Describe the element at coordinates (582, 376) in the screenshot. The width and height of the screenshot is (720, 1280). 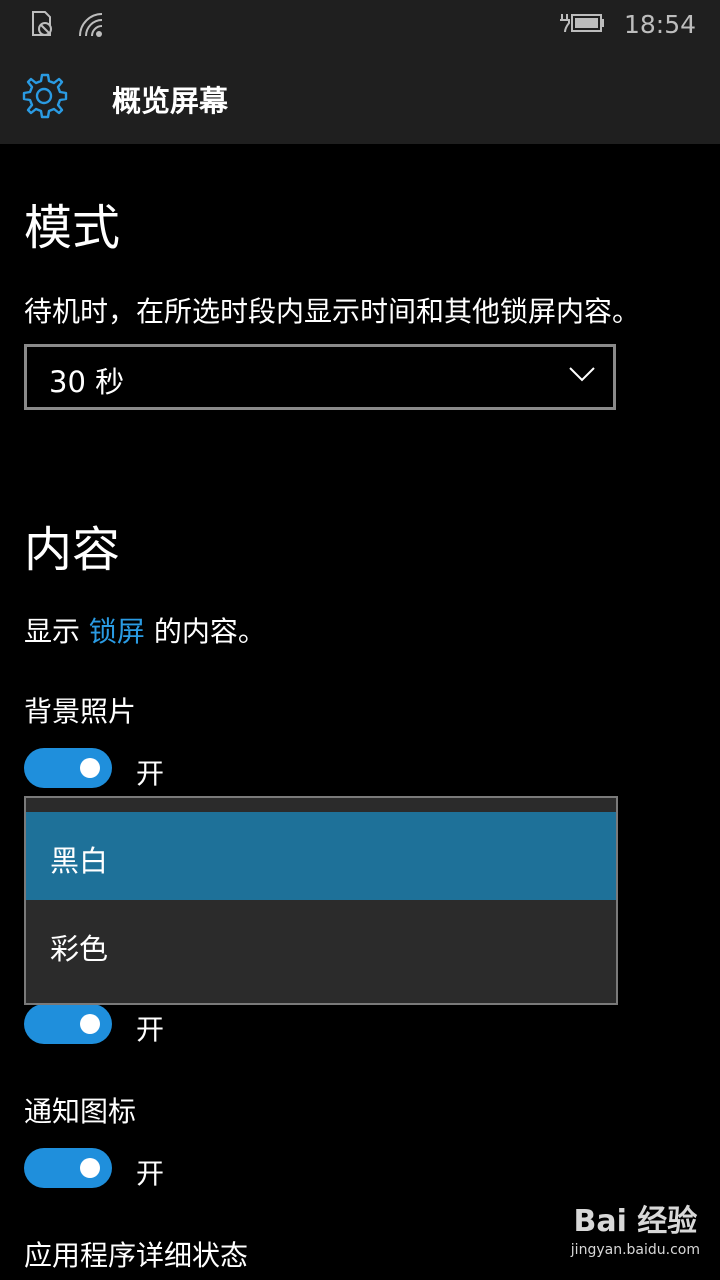
I see `chevron-down-icon` at that location.